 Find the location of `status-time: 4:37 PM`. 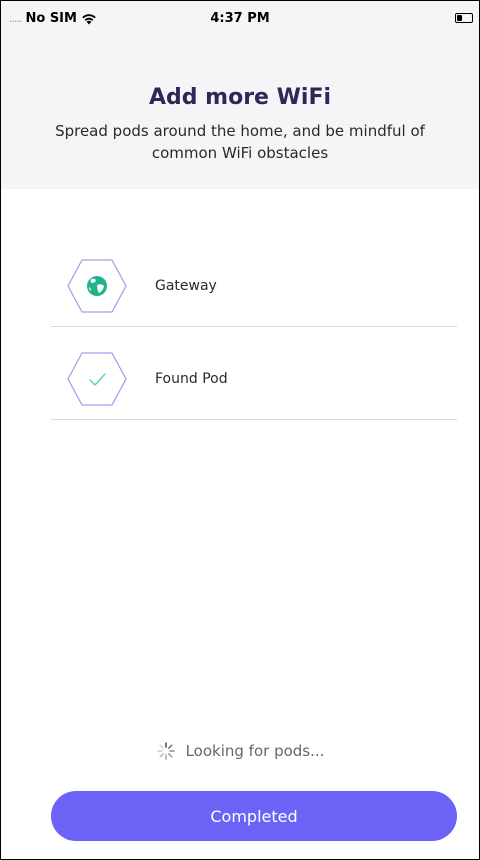

status-time: 4:37 PM is located at coordinates (240, 18).